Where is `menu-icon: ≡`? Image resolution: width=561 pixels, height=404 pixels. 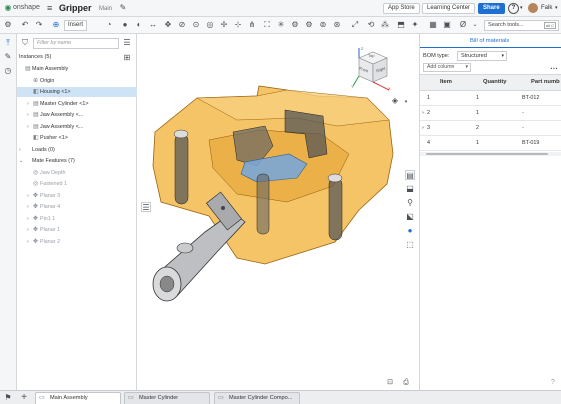
menu-icon: ≡ is located at coordinates (49, 8).